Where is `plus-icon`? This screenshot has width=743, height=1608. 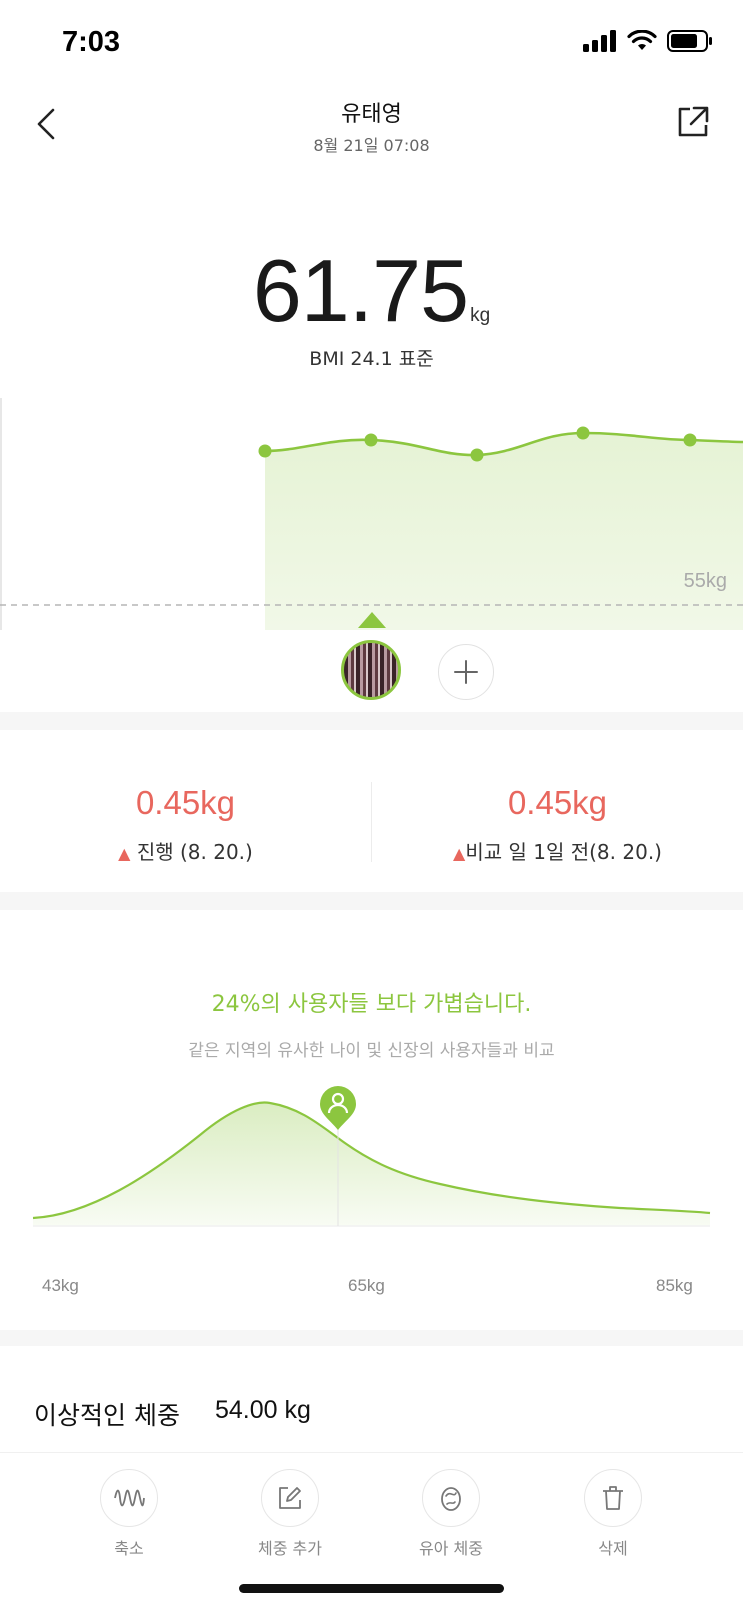 plus-icon is located at coordinates (466, 672).